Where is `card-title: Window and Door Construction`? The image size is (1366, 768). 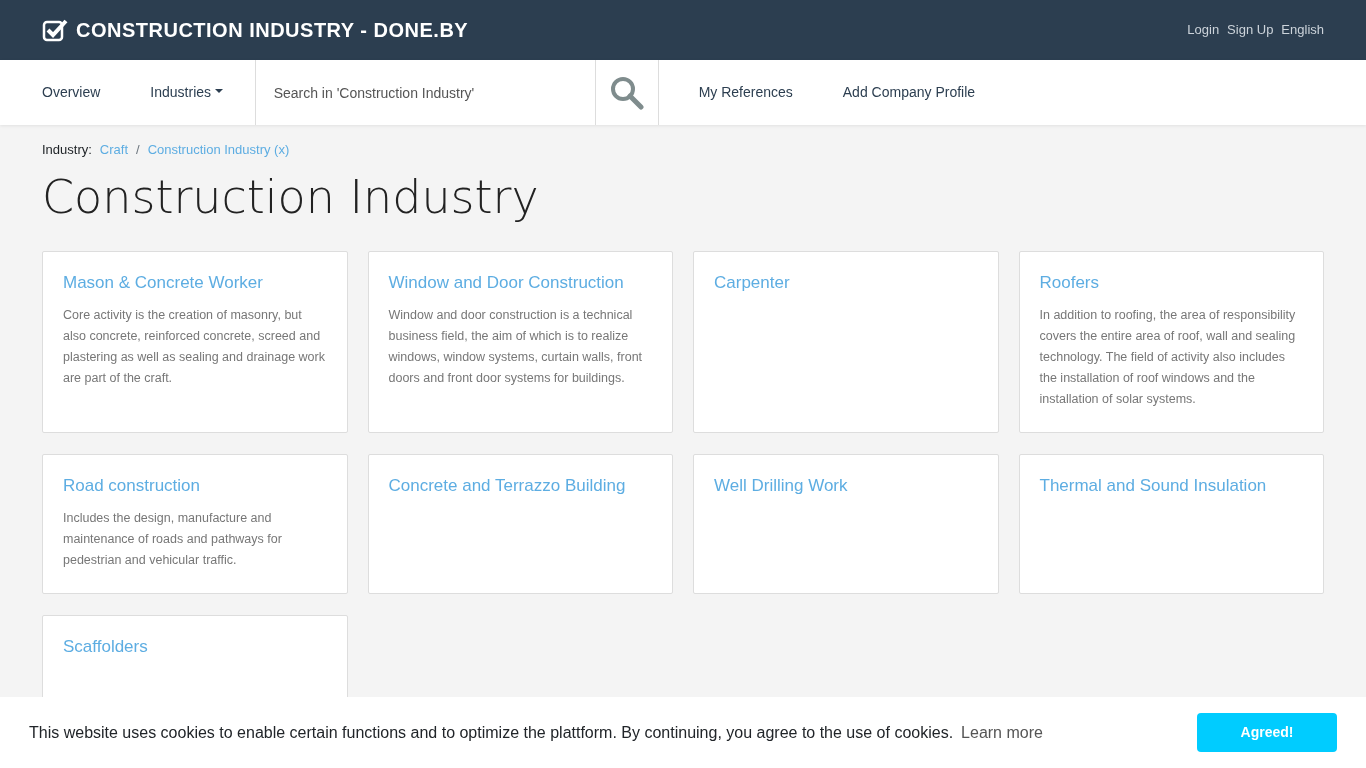 card-title: Window and Door Construction is located at coordinates (520, 282).